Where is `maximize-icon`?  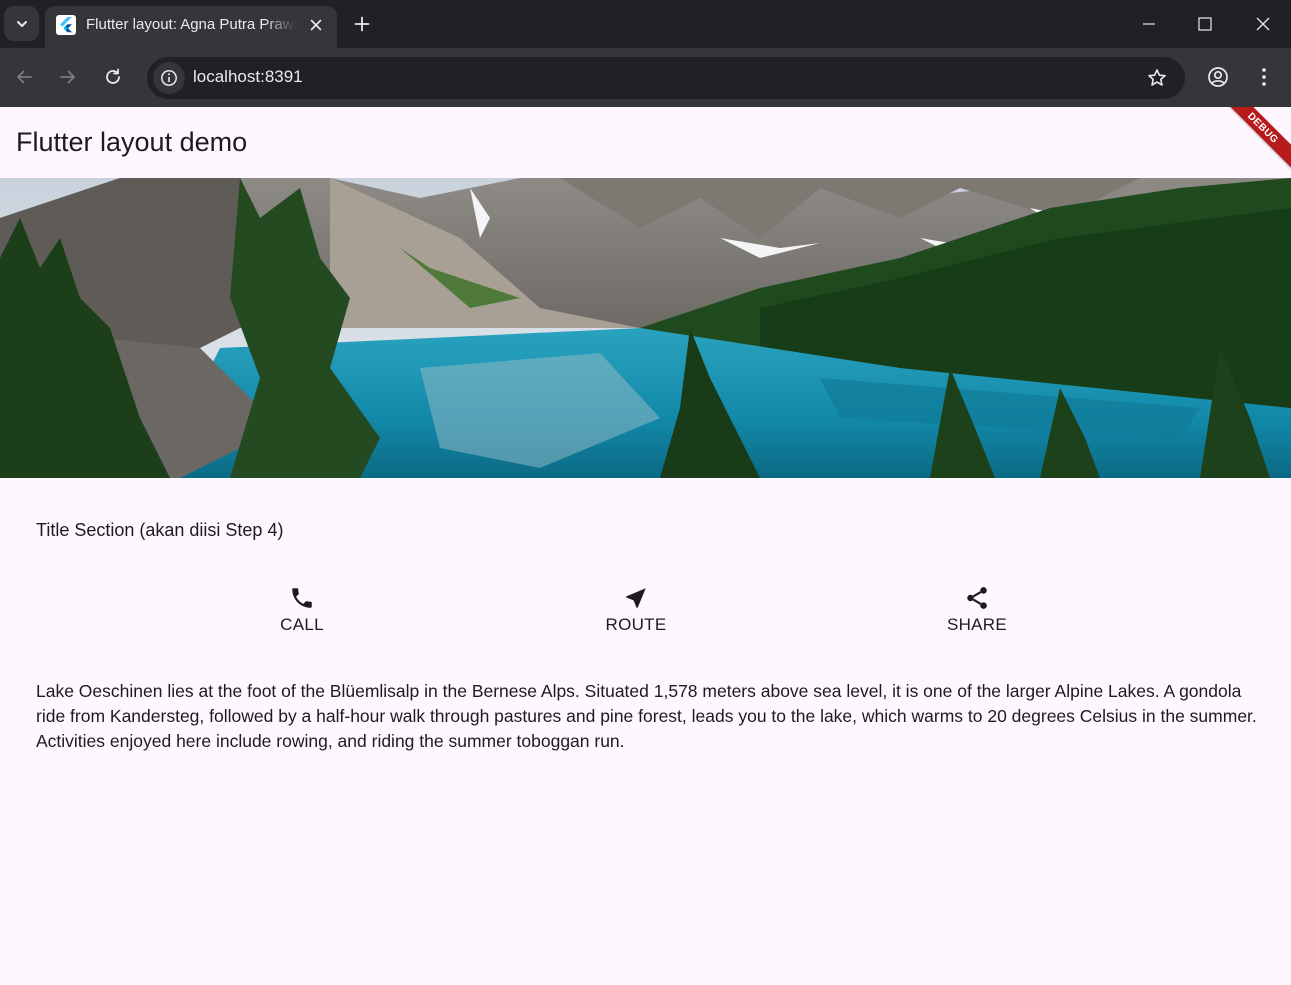 maximize-icon is located at coordinates (1205, 24).